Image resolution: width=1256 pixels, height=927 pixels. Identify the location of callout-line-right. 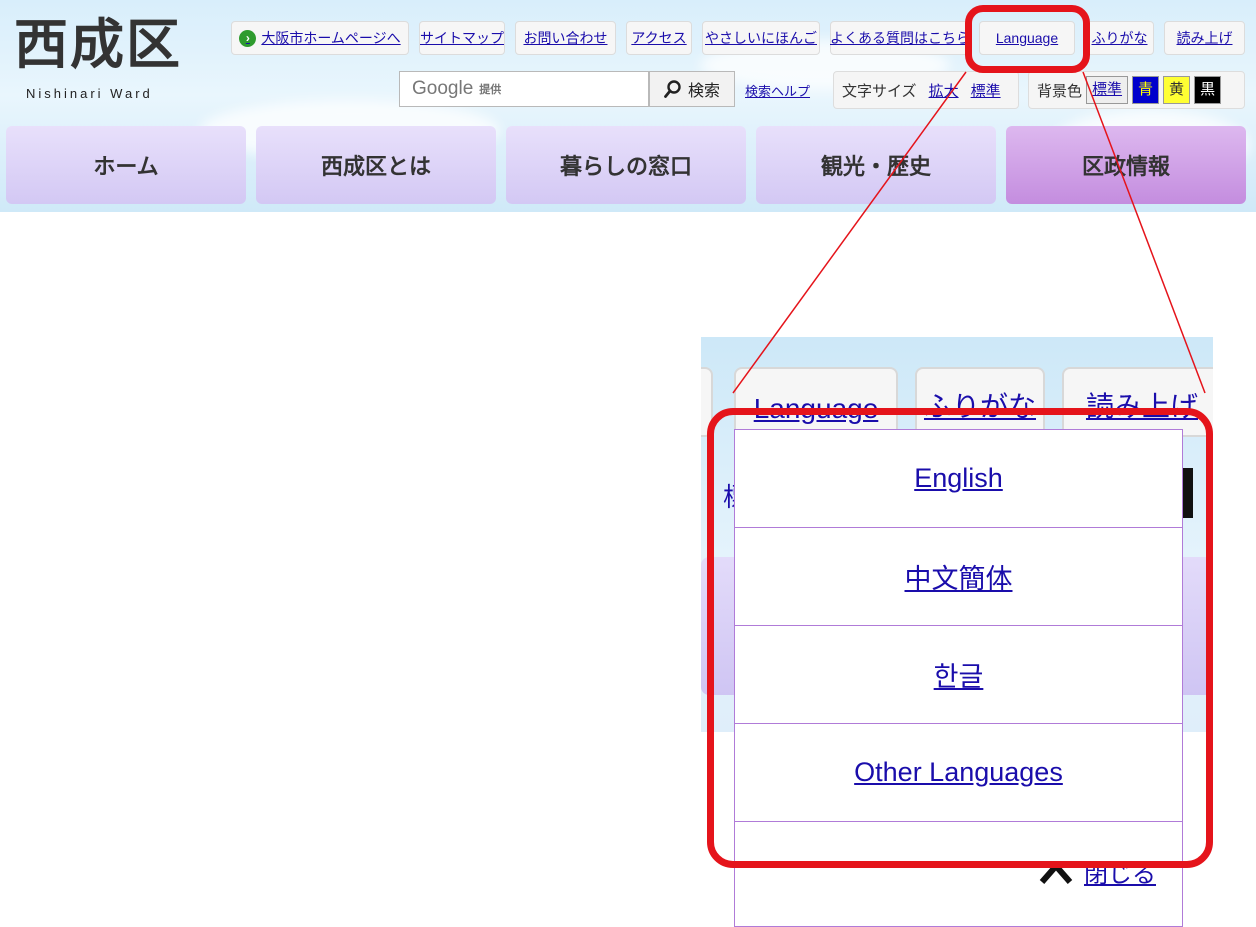
(1144, 232).